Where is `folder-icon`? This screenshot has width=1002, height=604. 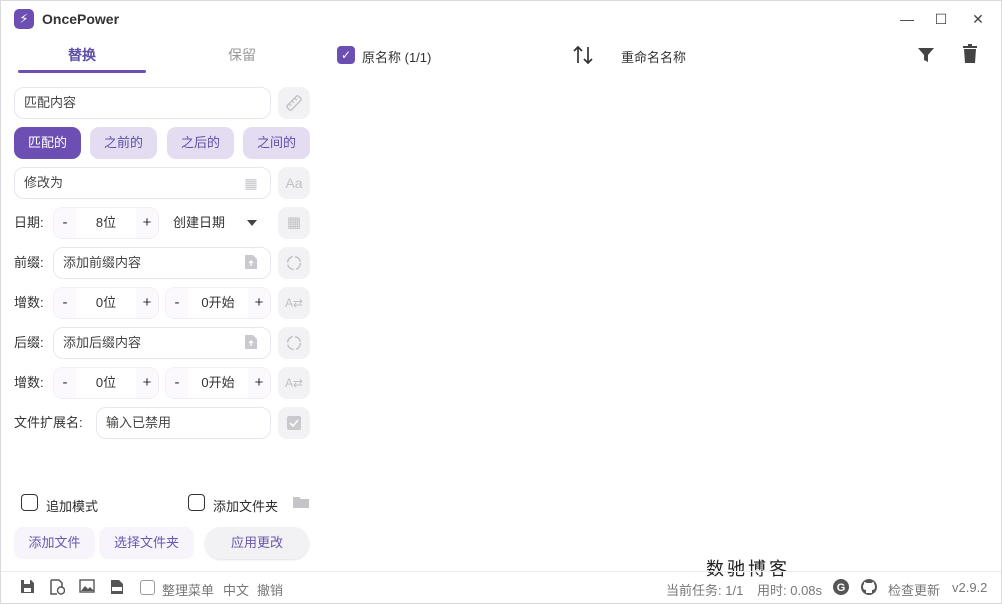
folder-icon is located at coordinates (301, 503).